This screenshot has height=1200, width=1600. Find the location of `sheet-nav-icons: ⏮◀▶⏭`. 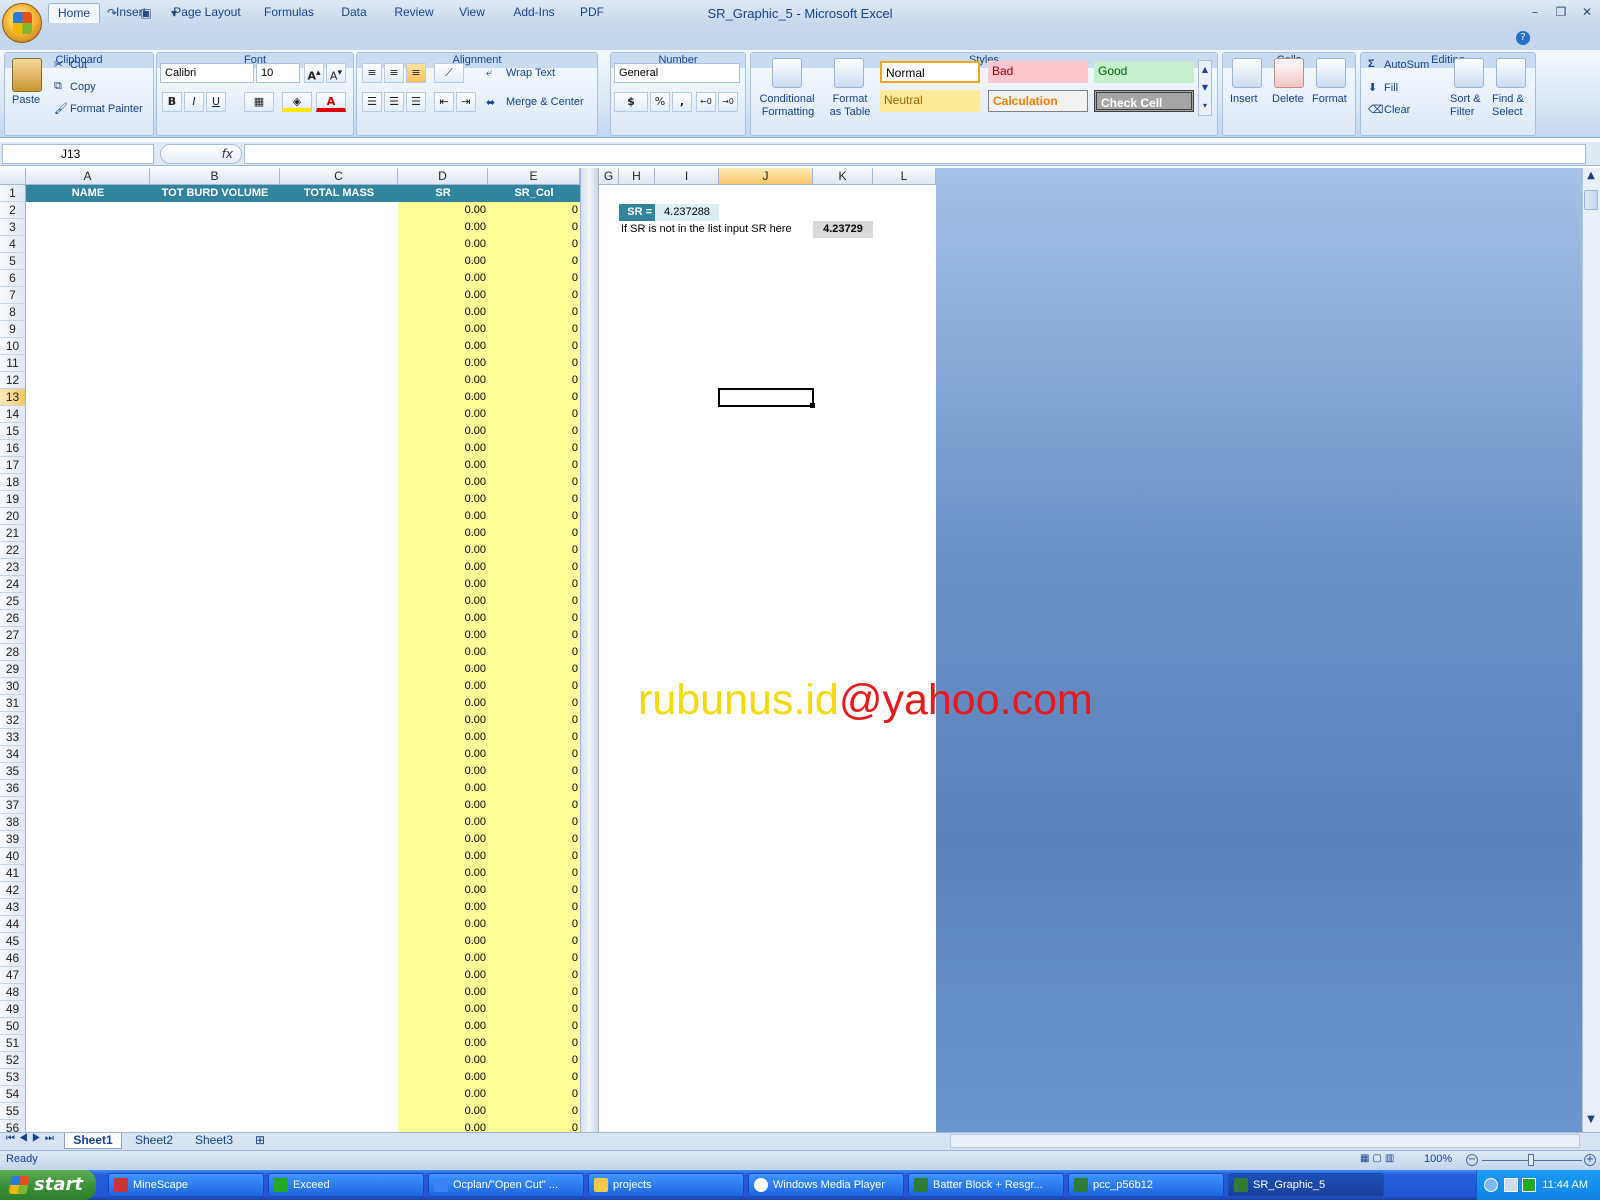

sheet-nav-icons: ⏮◀▶⏭ is located at coordinates (32, 1138).